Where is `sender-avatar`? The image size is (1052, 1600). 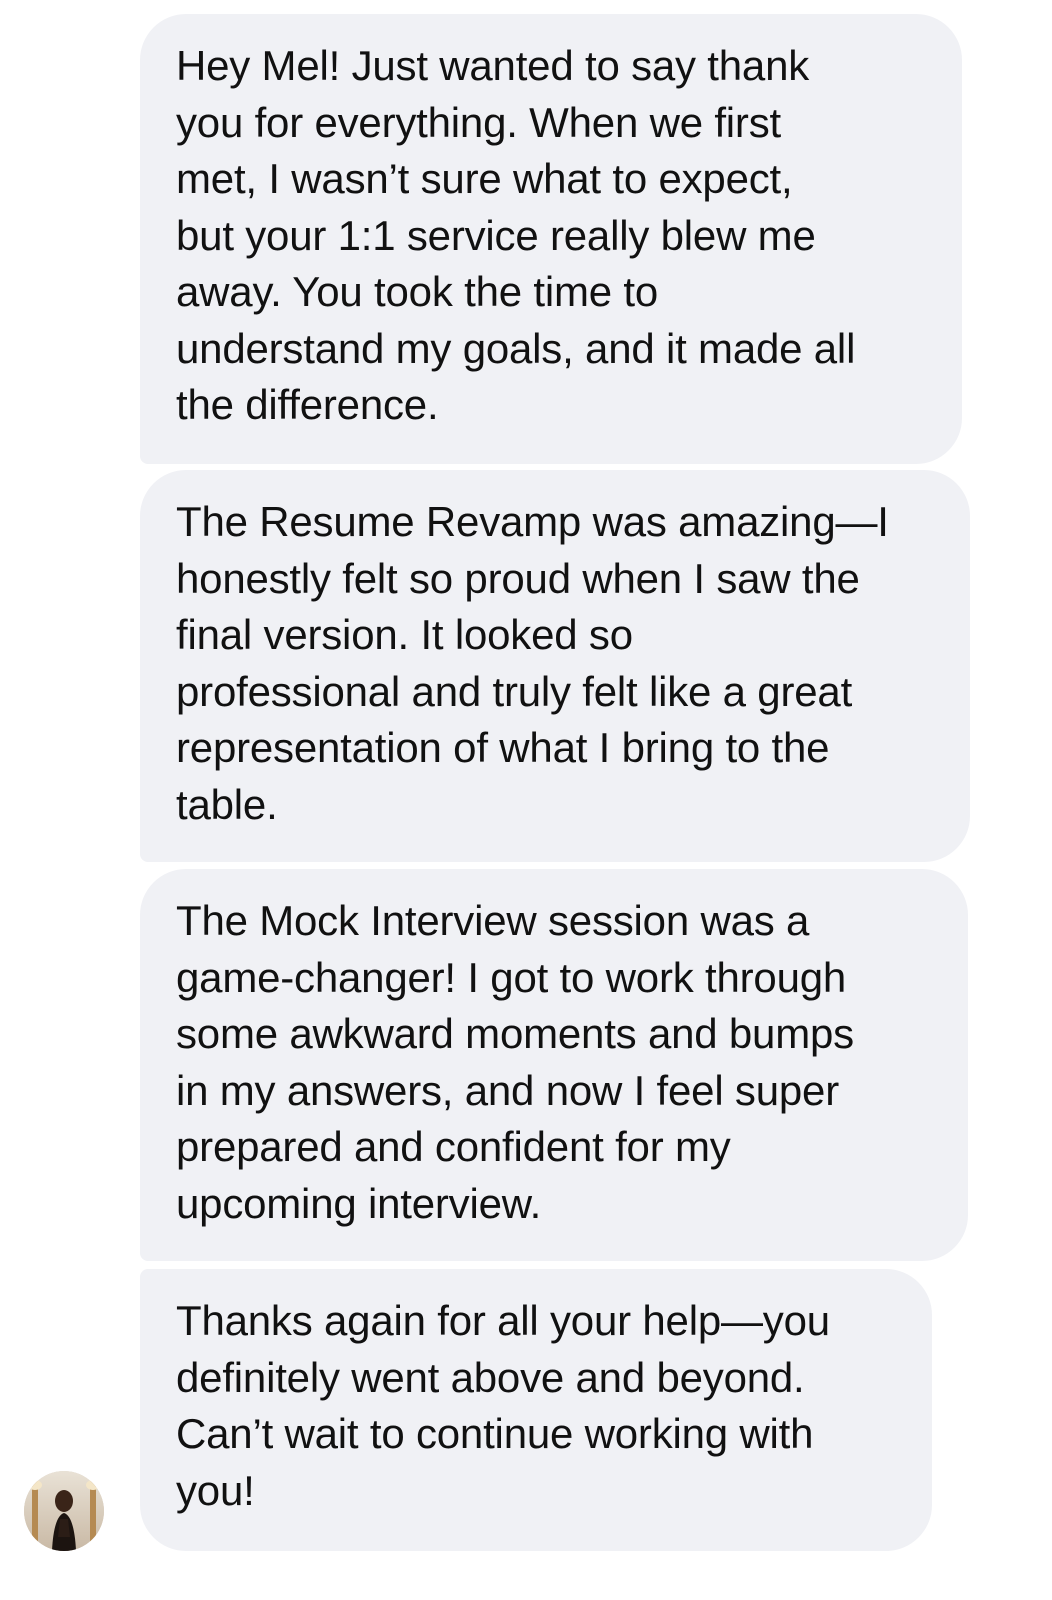
sender-avatar is located at coordinates (64, 1511).